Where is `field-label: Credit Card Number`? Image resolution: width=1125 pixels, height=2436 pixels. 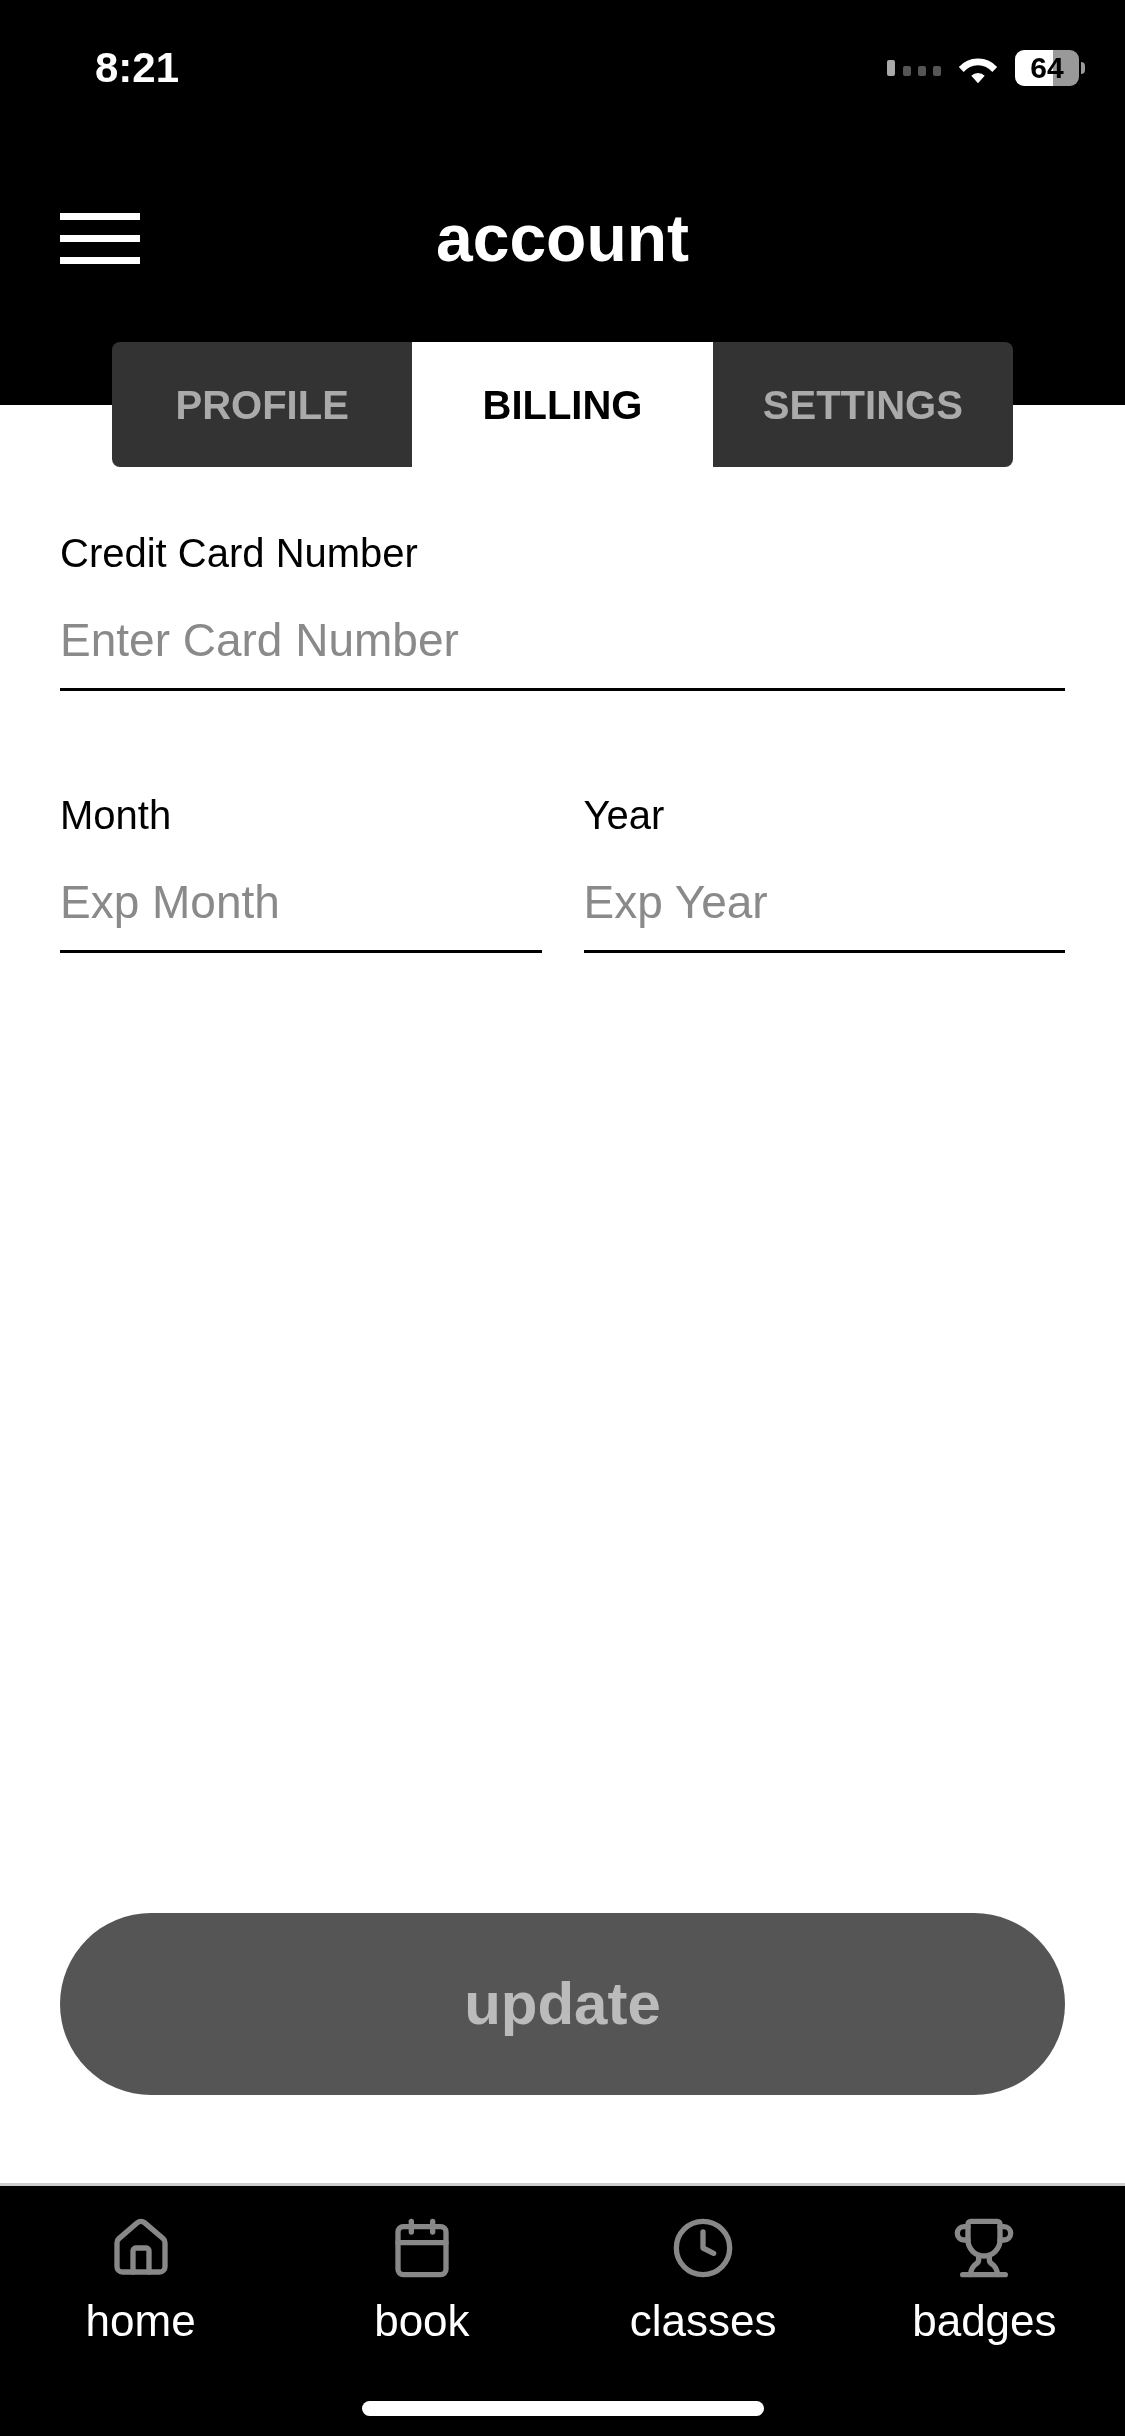 field-label: Credit Card Number is located at coordinates (239, 553).